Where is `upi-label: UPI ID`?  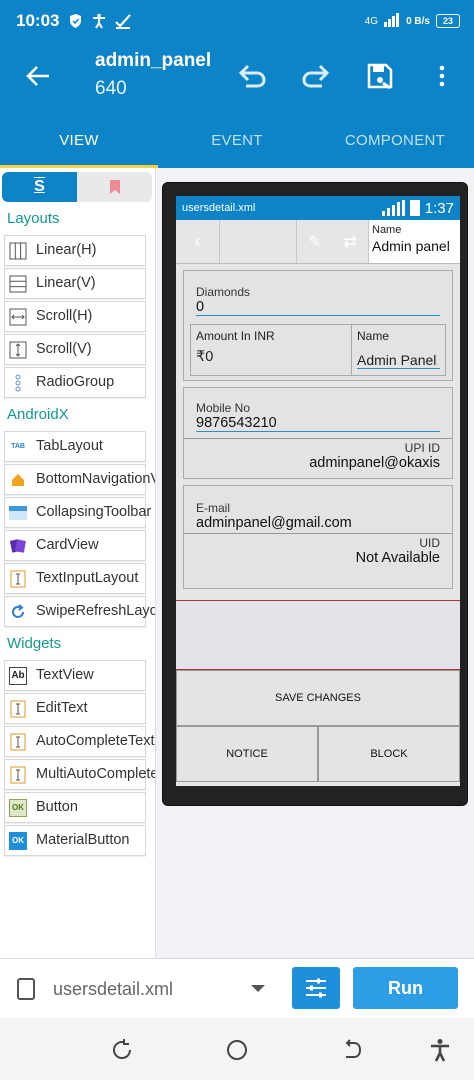 upi-label: UPI ID is located at coordinates (422, 448).